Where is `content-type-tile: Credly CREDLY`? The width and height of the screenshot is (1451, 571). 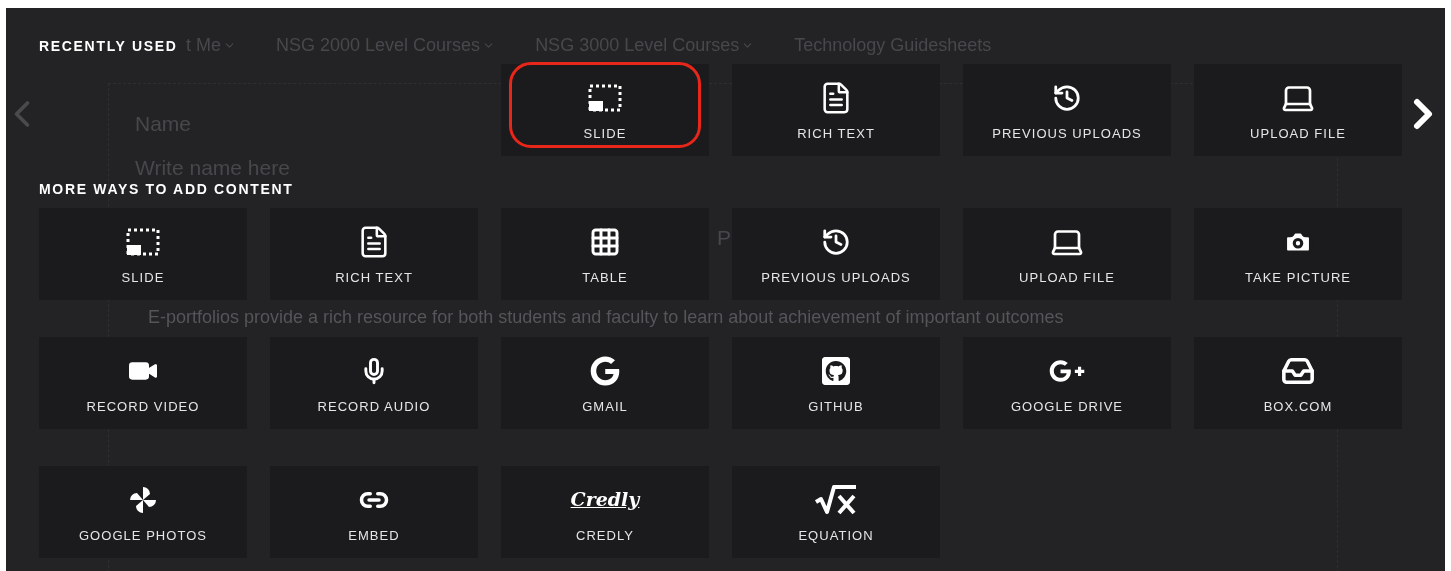 content-type-tile: Credly CREDLY is located at coordinates (605, 512).